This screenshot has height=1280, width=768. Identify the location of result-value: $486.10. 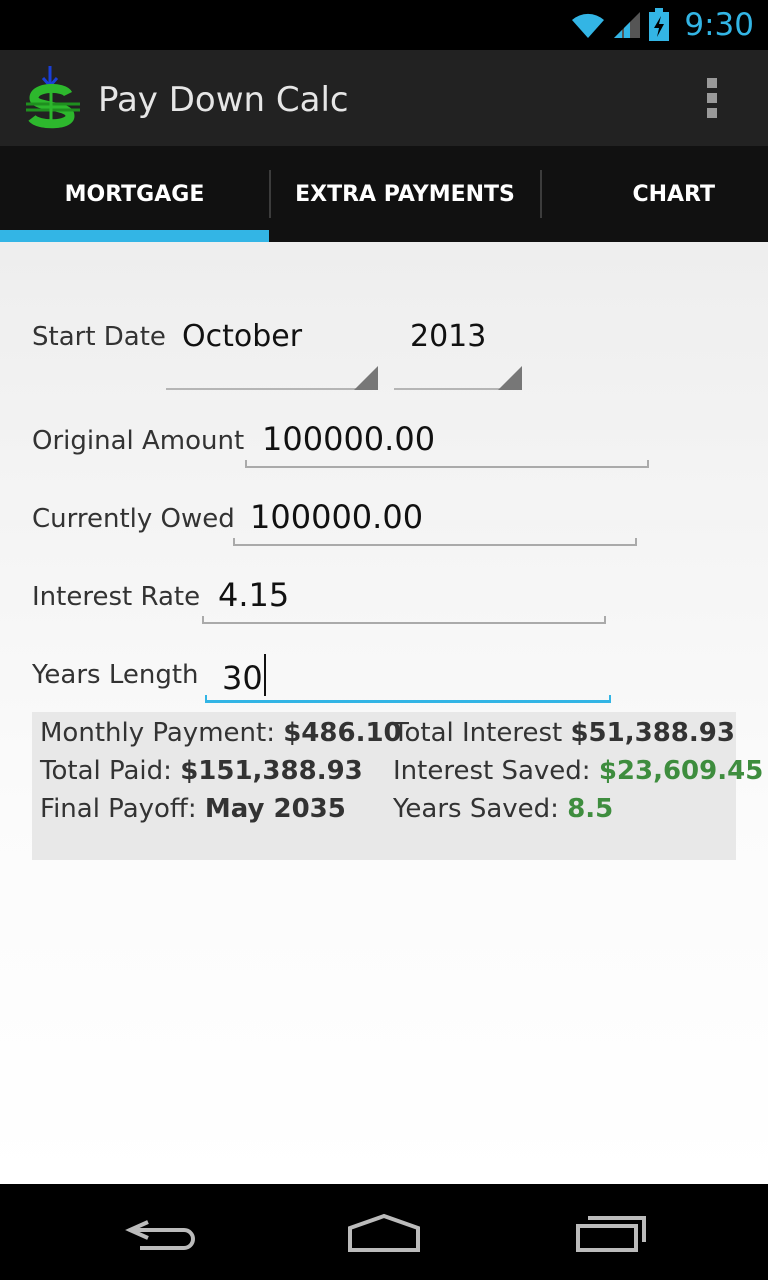
(342, 733).